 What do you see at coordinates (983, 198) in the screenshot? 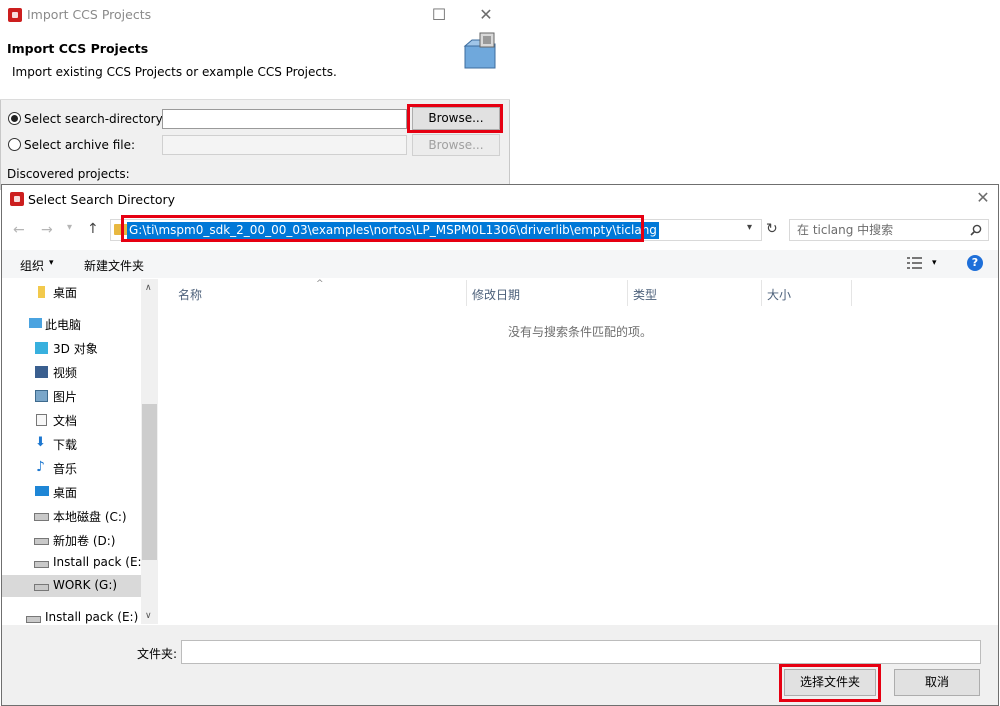
I see `dialog-close-icon: ✕` at bounding box center [983, 198].